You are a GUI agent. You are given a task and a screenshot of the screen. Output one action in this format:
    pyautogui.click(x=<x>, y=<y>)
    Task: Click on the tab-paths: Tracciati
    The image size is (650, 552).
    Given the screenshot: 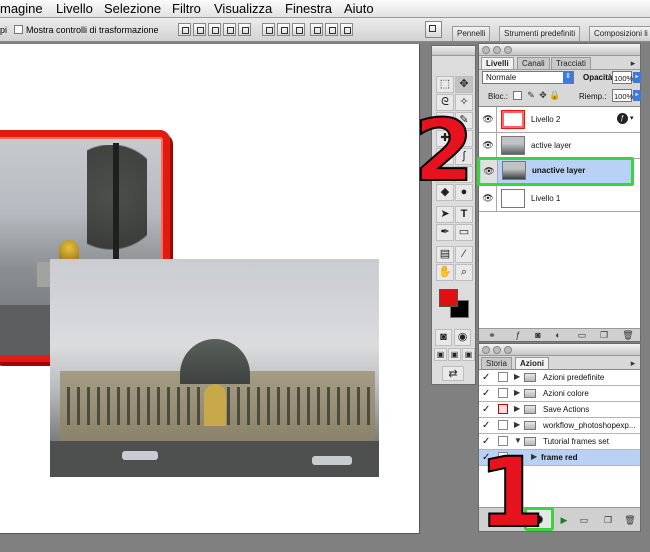 What is the action you would take?
    pyautogui.click(x=571, y=63)
    